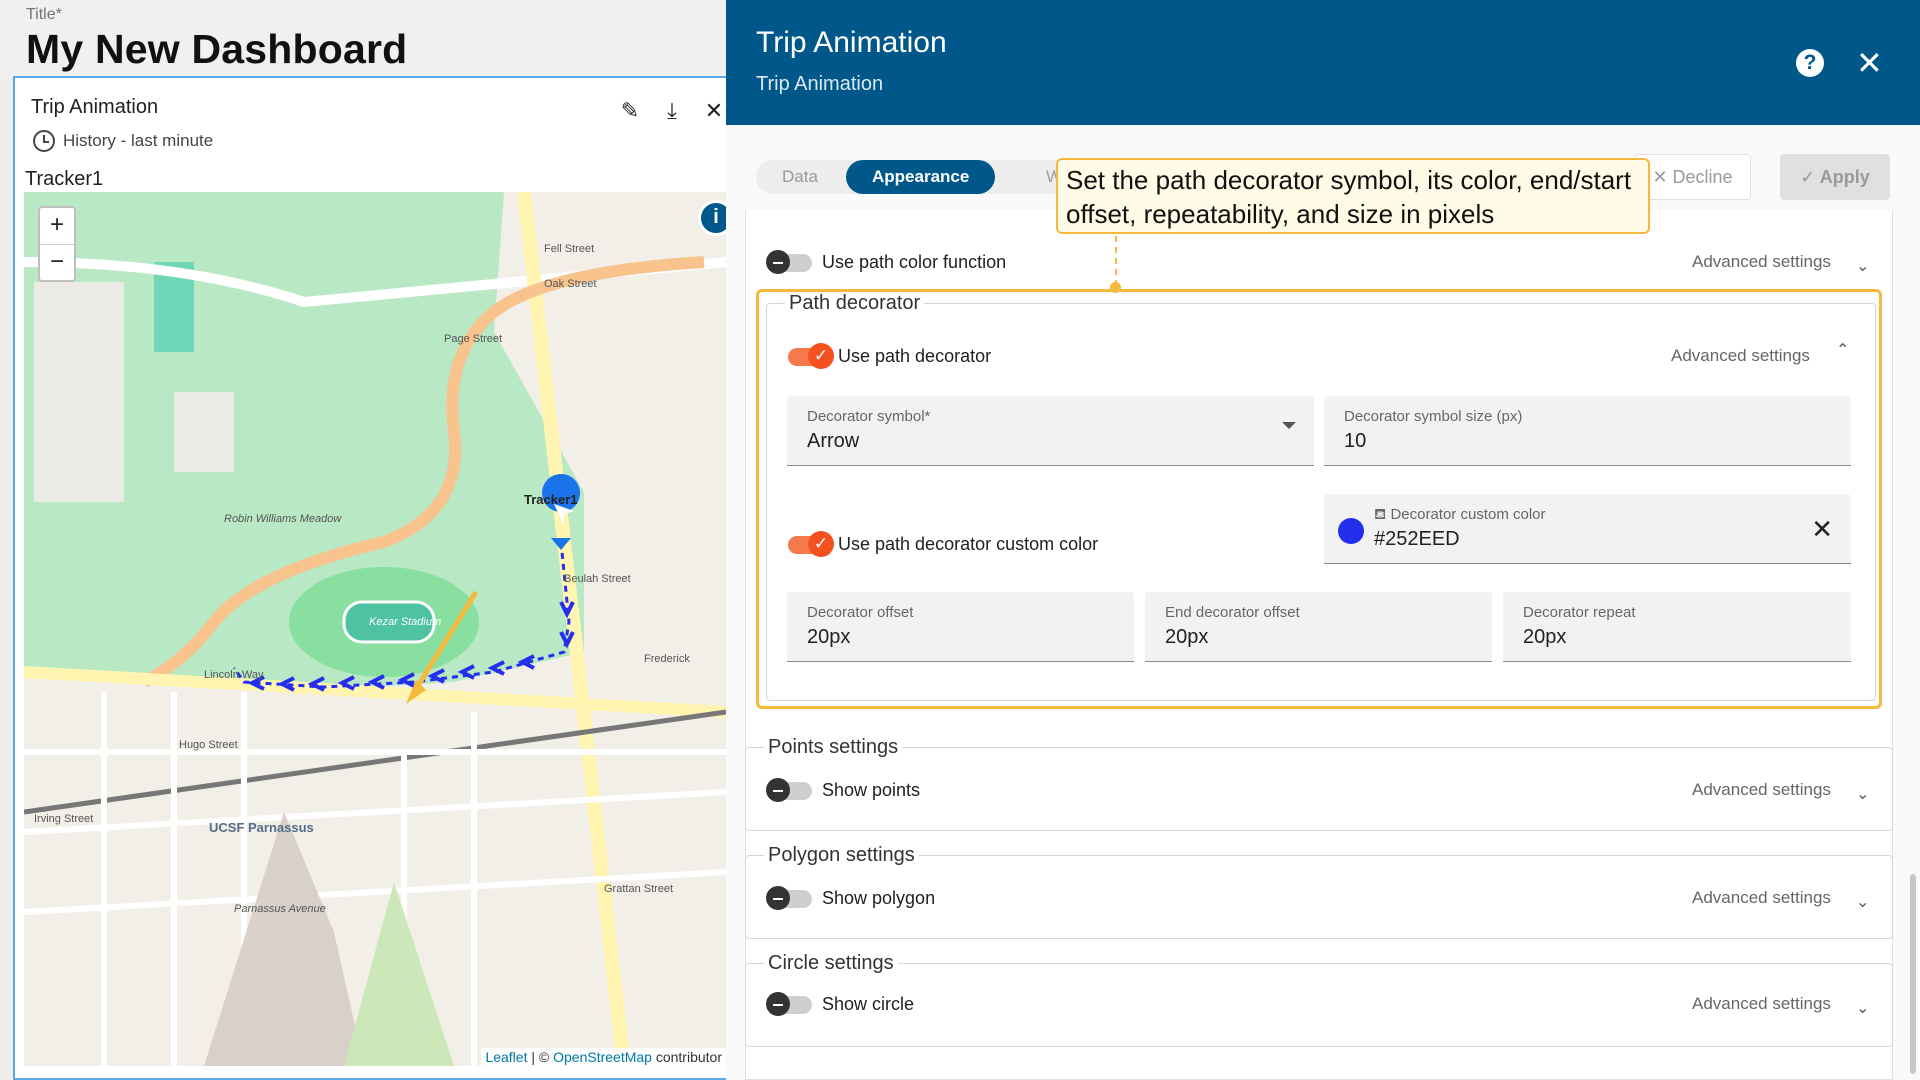 The height and width of the screenshot is (1080, 1920). I want to click on kezar-stadium-label: Kezar Stadium, so click(405, 622).